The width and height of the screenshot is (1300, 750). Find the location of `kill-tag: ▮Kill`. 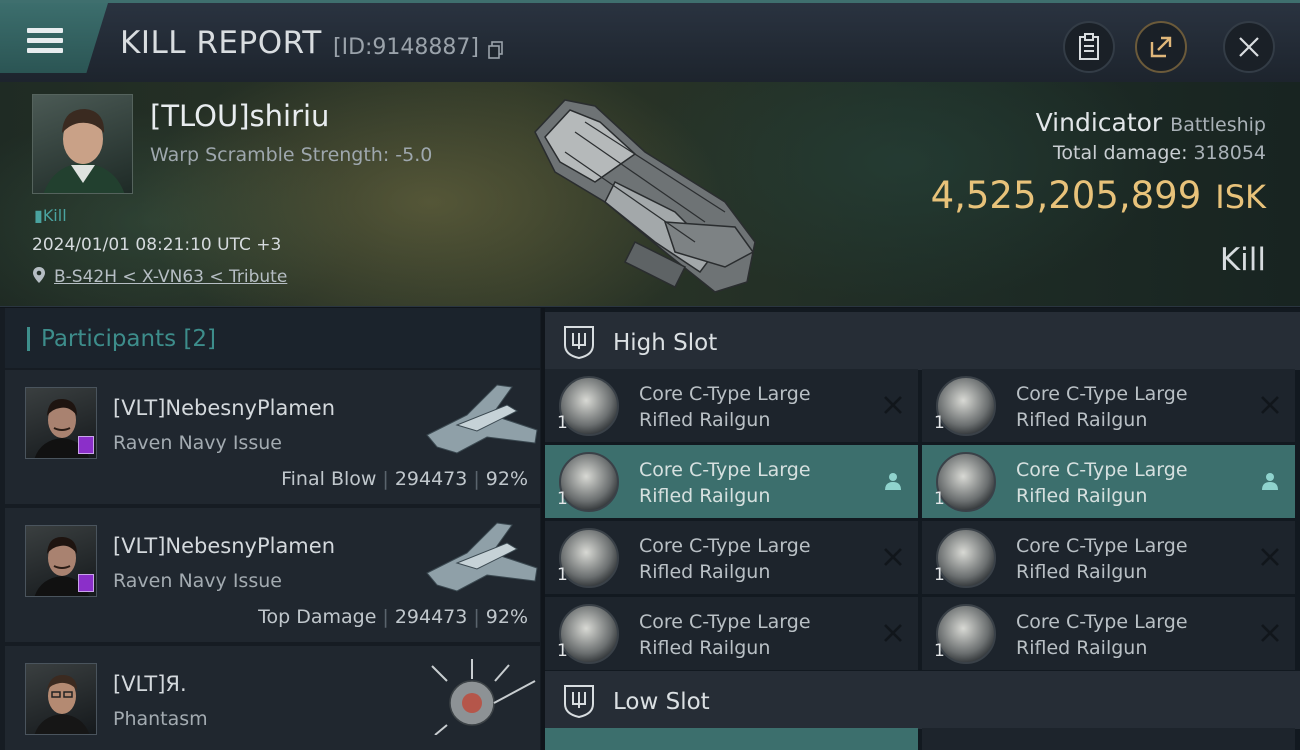

kill-tag: ▮Kill is located at coordinates (50, 215).